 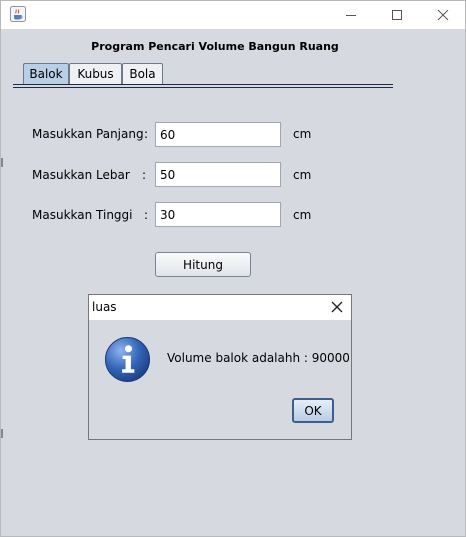 I want to click on minimize-icon, so click(x=351, y=15).